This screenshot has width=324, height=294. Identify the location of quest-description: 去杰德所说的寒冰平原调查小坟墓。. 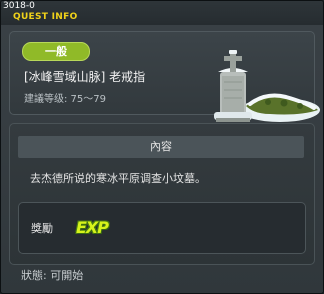
(118, 178).